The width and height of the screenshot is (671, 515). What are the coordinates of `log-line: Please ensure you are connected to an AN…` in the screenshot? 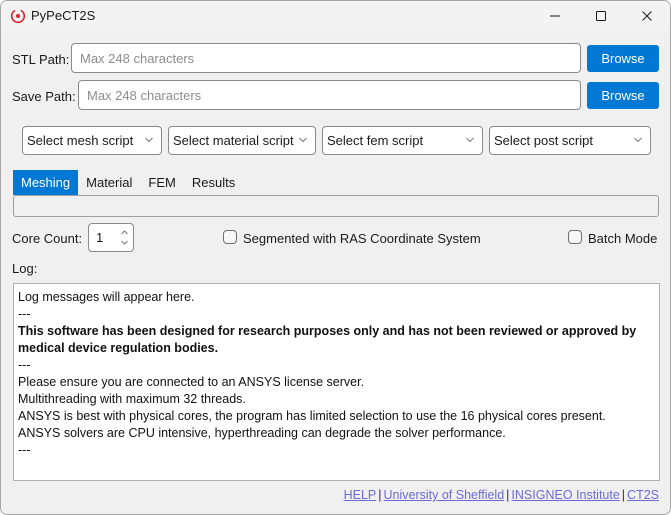 It's located at (191, 382).